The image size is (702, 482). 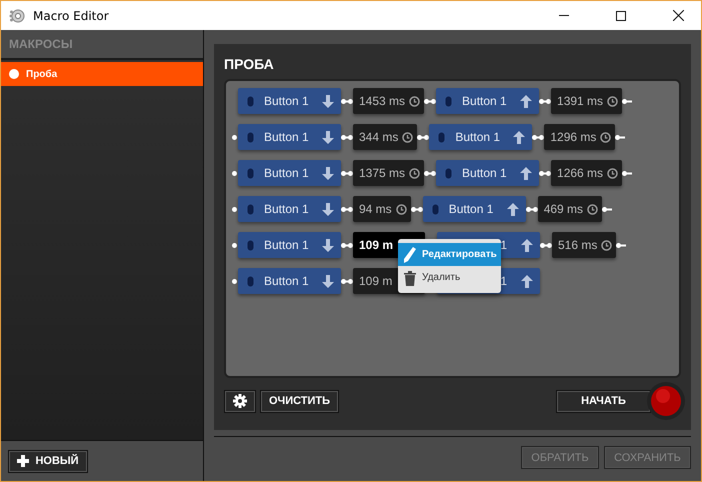 I want to click on sidebar-header: МАКРОСЫ, so click(x=102, y=45).